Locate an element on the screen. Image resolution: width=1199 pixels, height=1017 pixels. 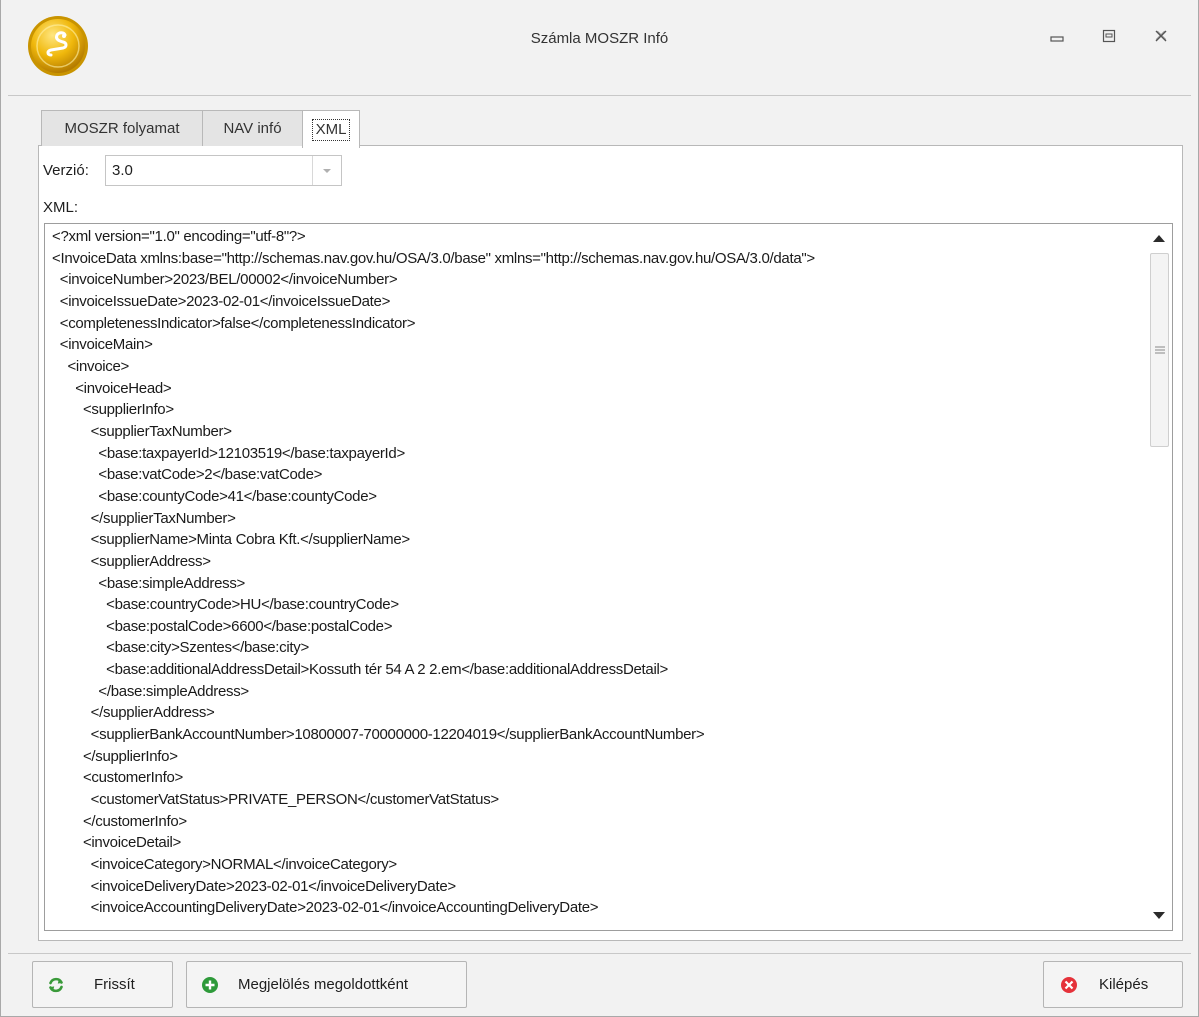
version-select-value: 3.0 is located at coordinates (122, 170).